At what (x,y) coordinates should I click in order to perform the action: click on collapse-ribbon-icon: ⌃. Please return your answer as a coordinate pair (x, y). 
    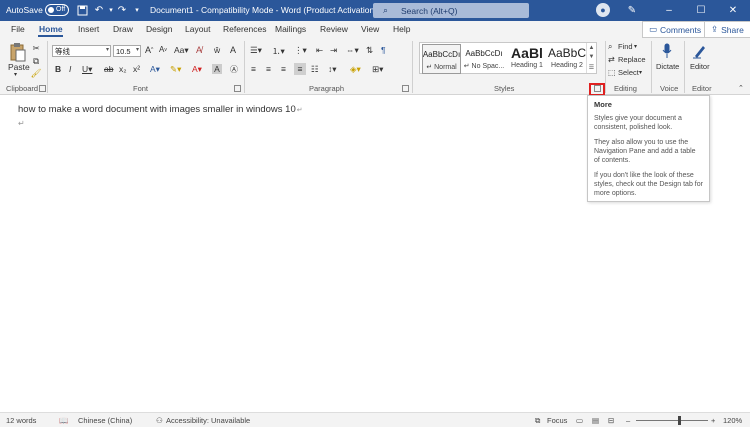
    Looking at the image, I should click on (741, 88).